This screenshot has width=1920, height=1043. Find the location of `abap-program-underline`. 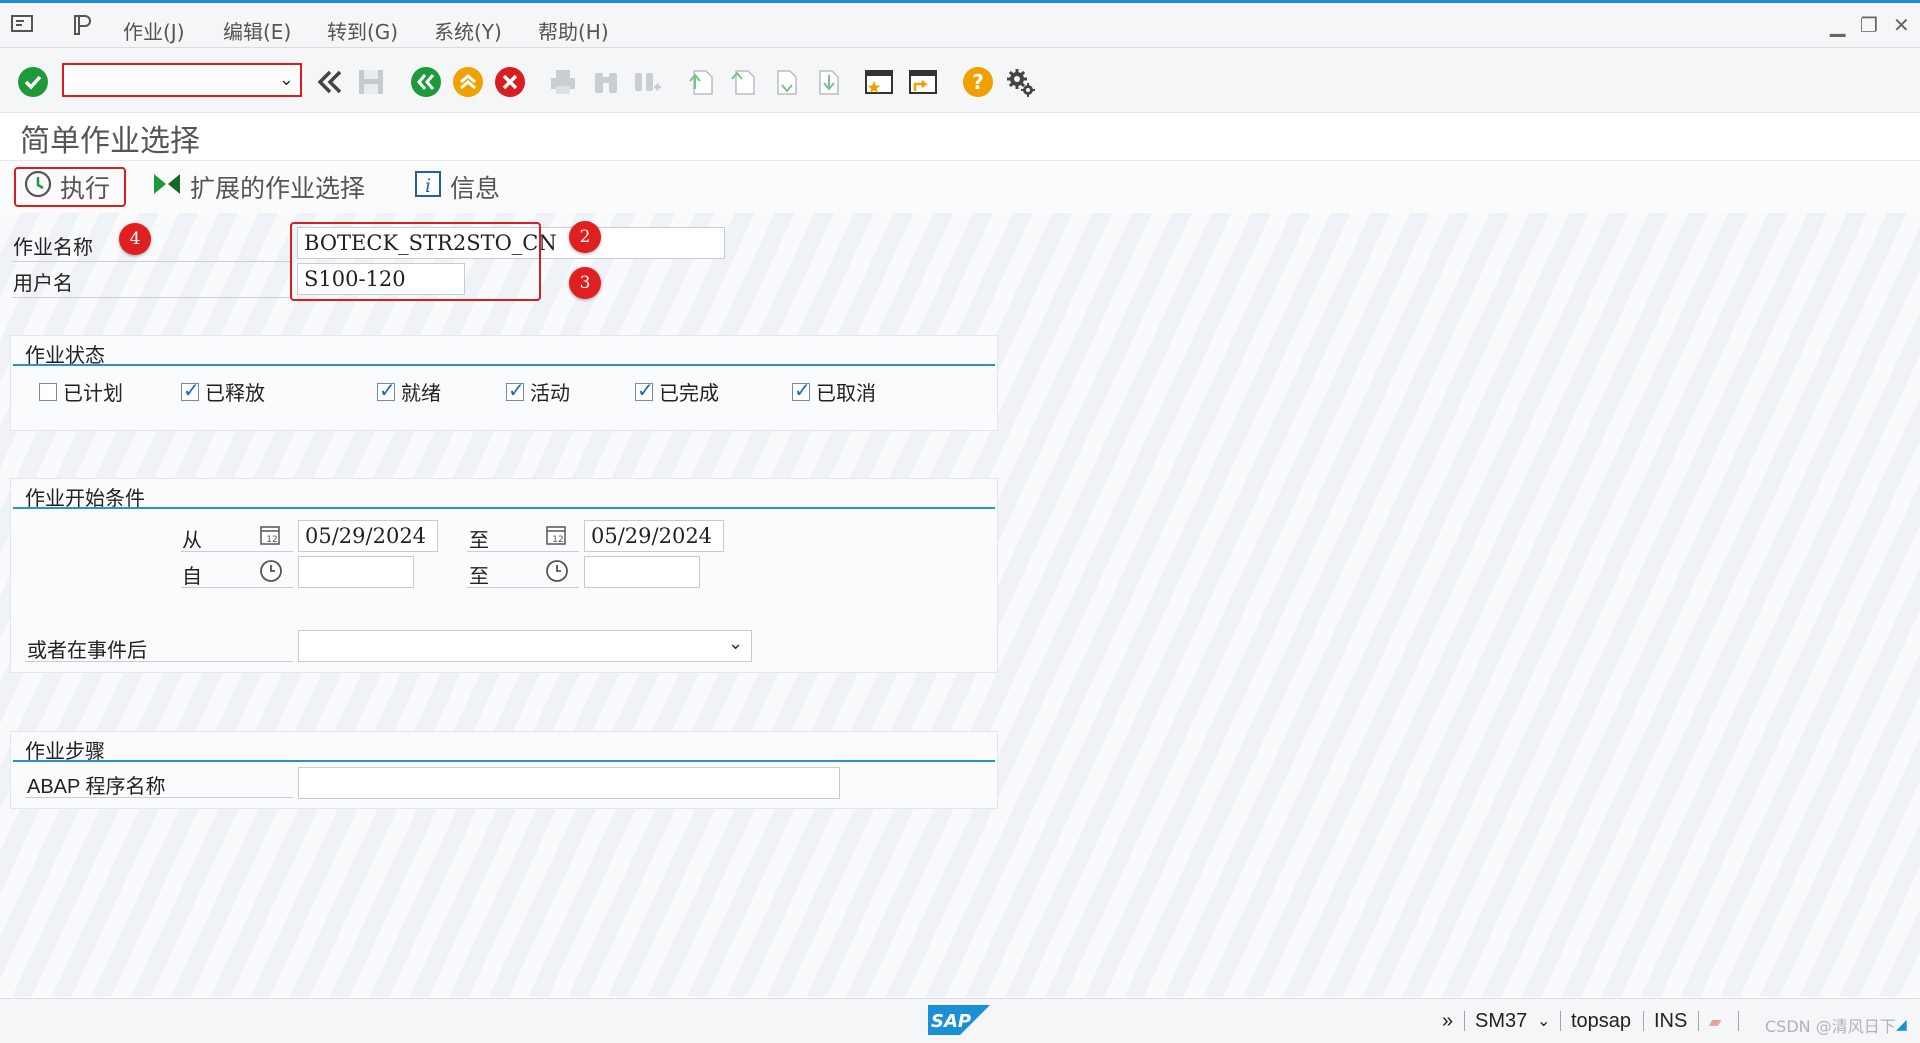

abap-program-underline is located at coordinates (159, 797).